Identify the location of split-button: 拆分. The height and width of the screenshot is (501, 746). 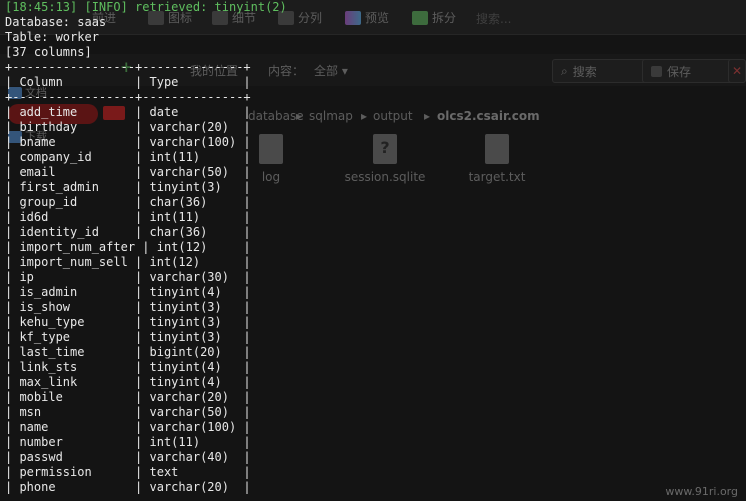
(434, 17).